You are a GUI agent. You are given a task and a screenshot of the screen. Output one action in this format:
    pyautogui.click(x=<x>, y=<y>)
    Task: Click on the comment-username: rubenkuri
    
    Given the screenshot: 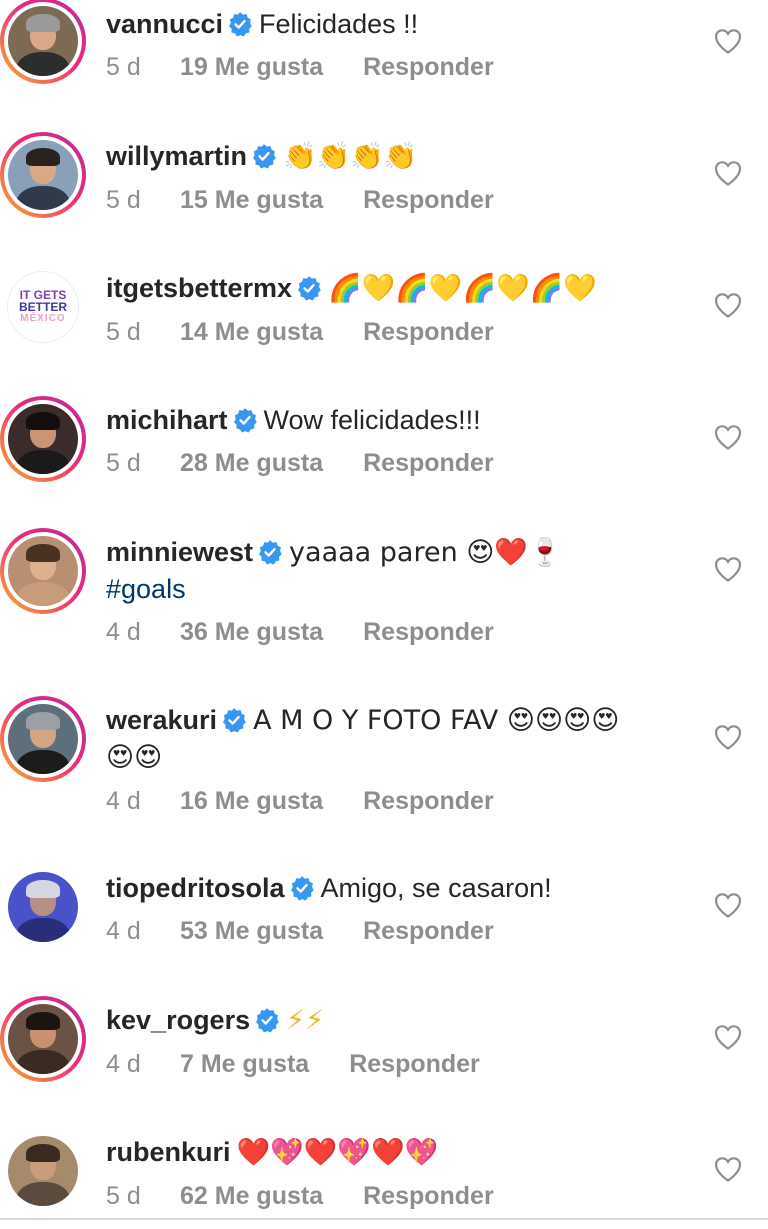 What is the action you would take?
    pyautogui.click(x=168, y=1152)
    